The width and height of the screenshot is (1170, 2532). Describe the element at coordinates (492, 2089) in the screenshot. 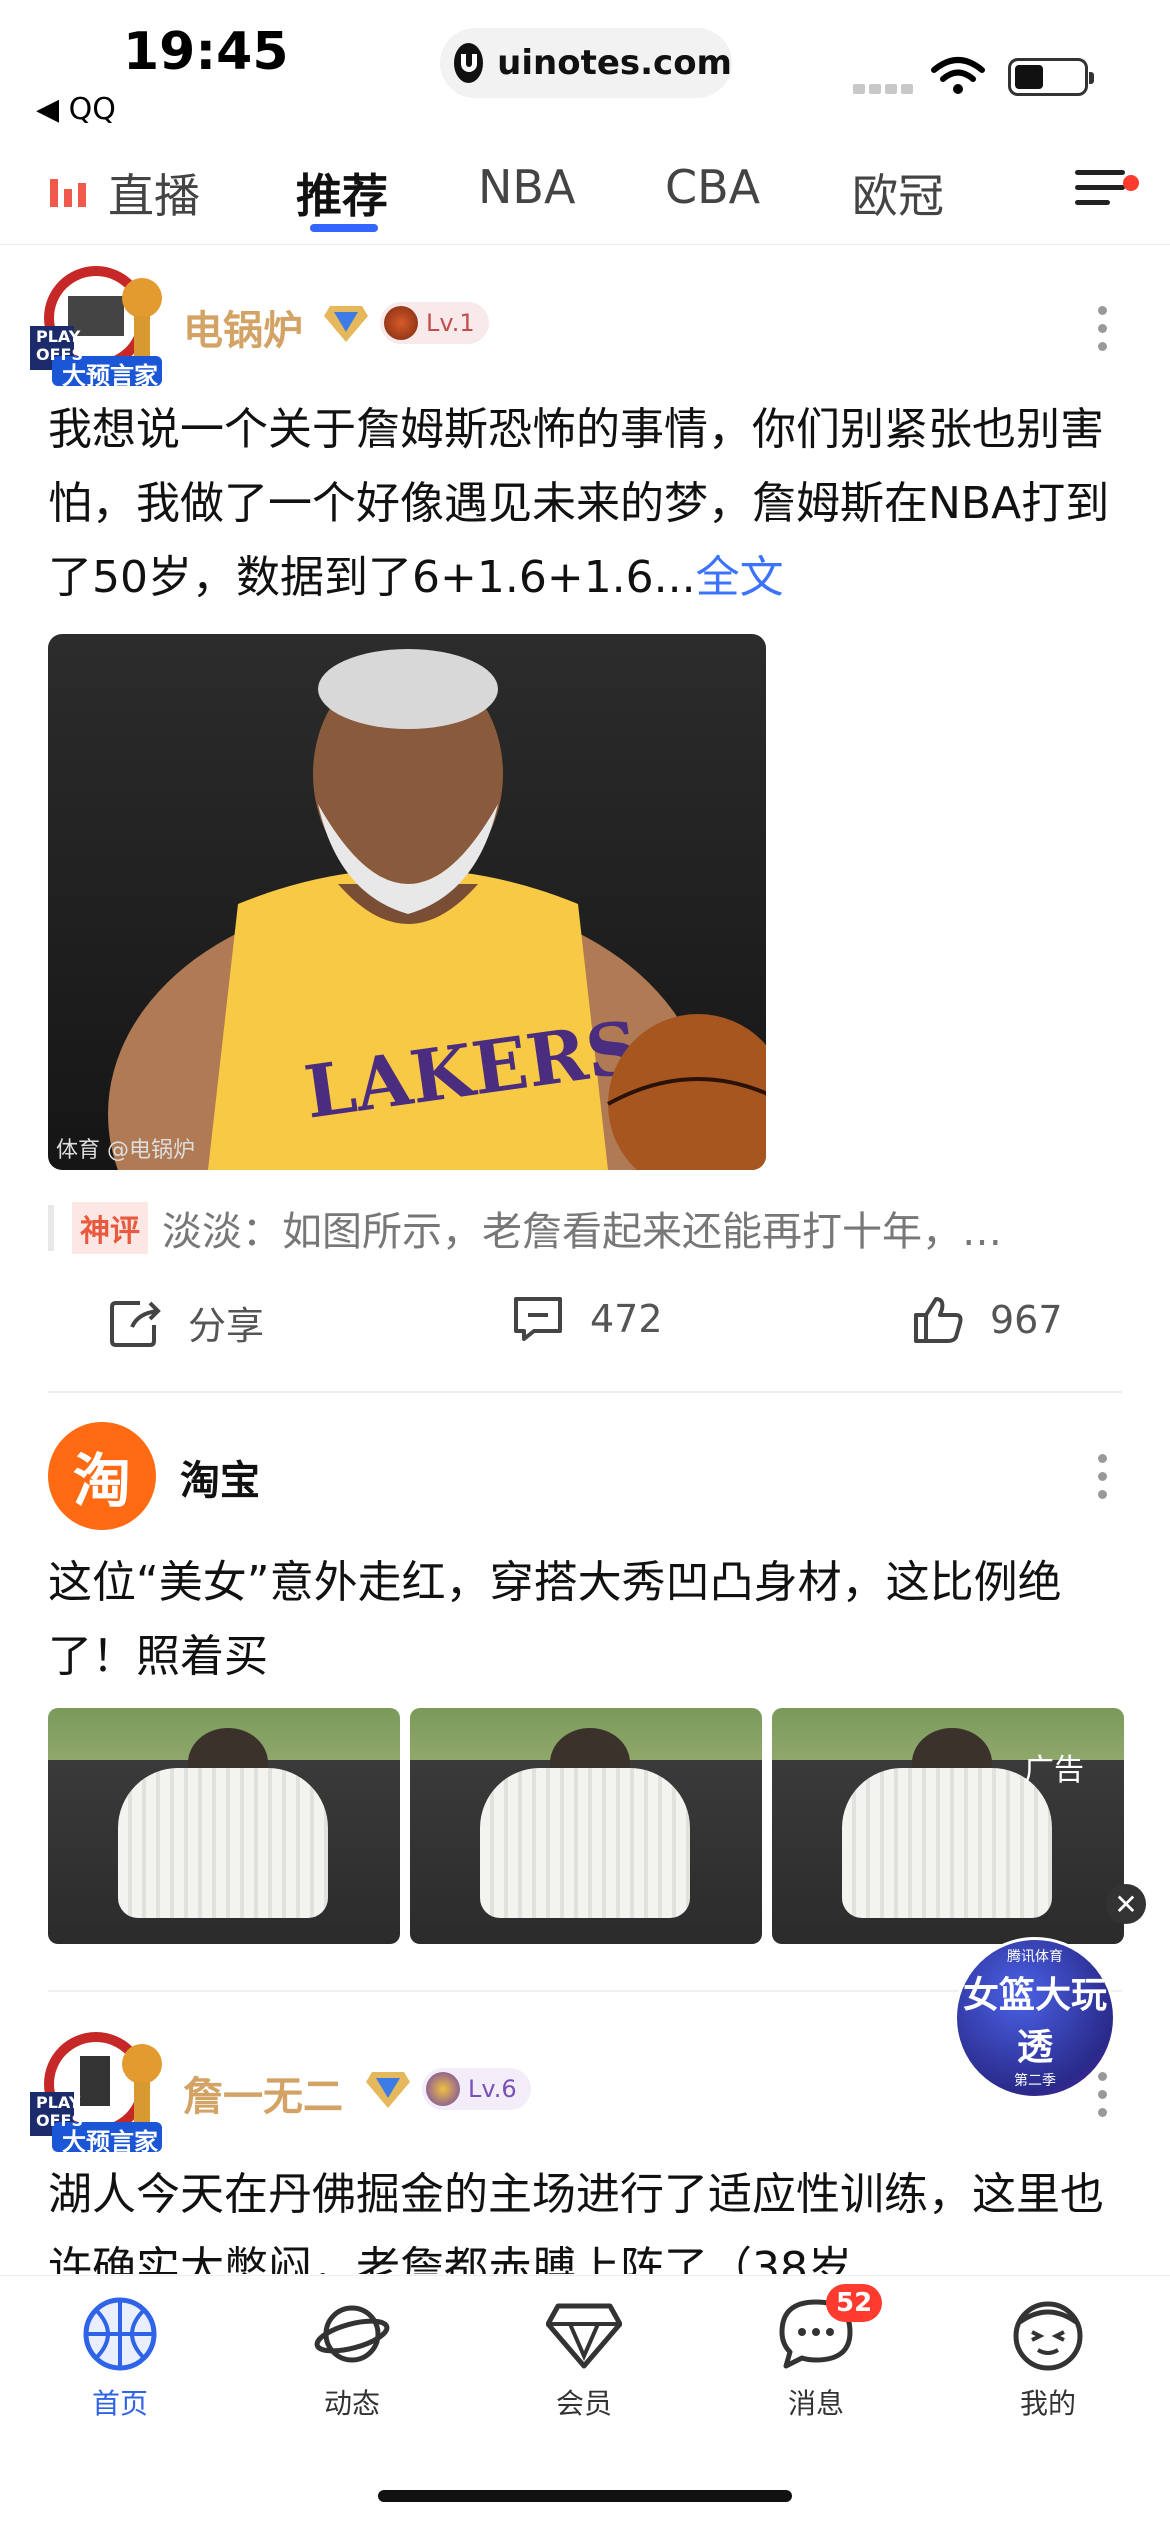

I see `level-text: Lv.6` at that location.